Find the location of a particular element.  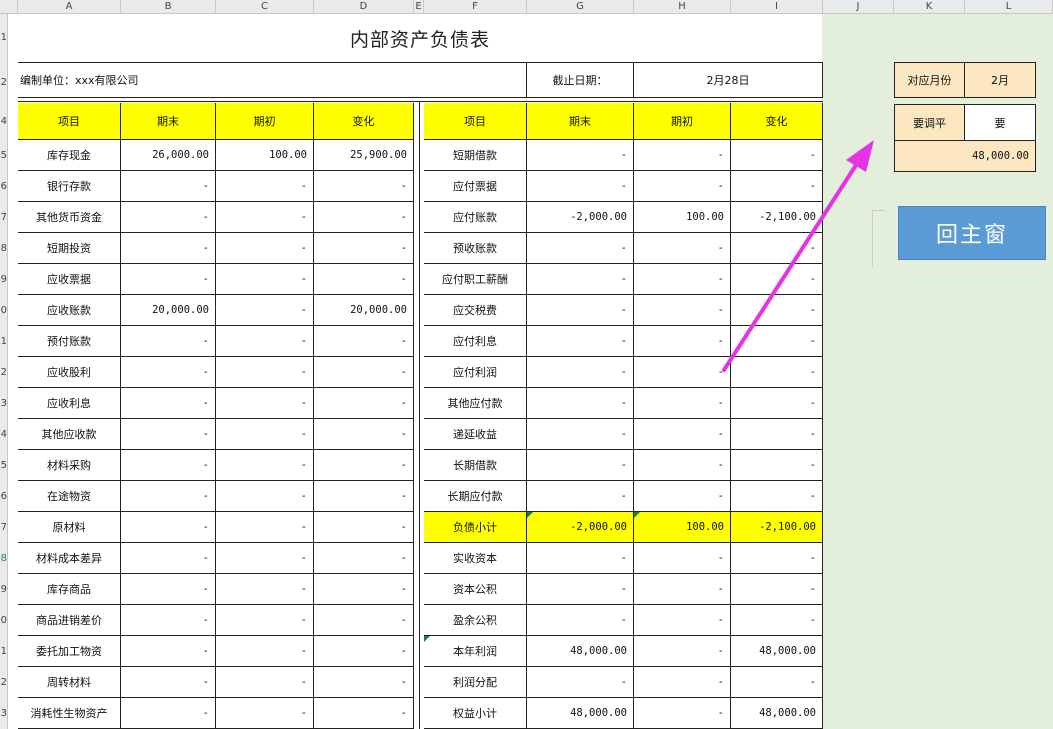

arrow-shaft is located at coordinates (791, 266).